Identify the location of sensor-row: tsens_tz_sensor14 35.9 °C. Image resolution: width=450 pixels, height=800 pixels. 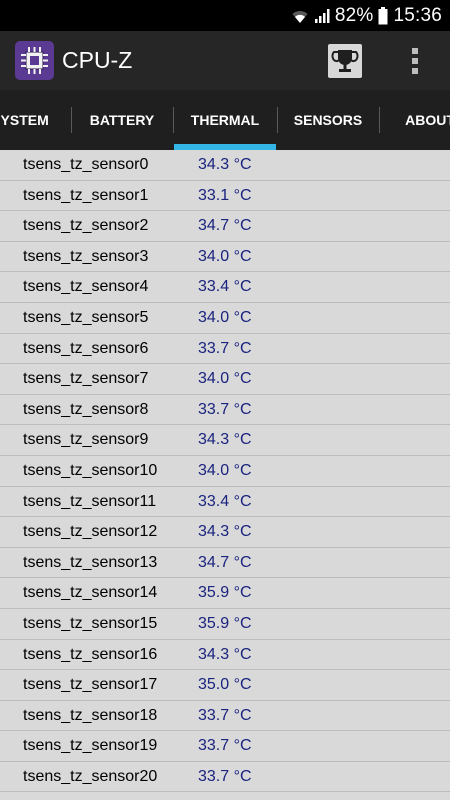
(225, 593).